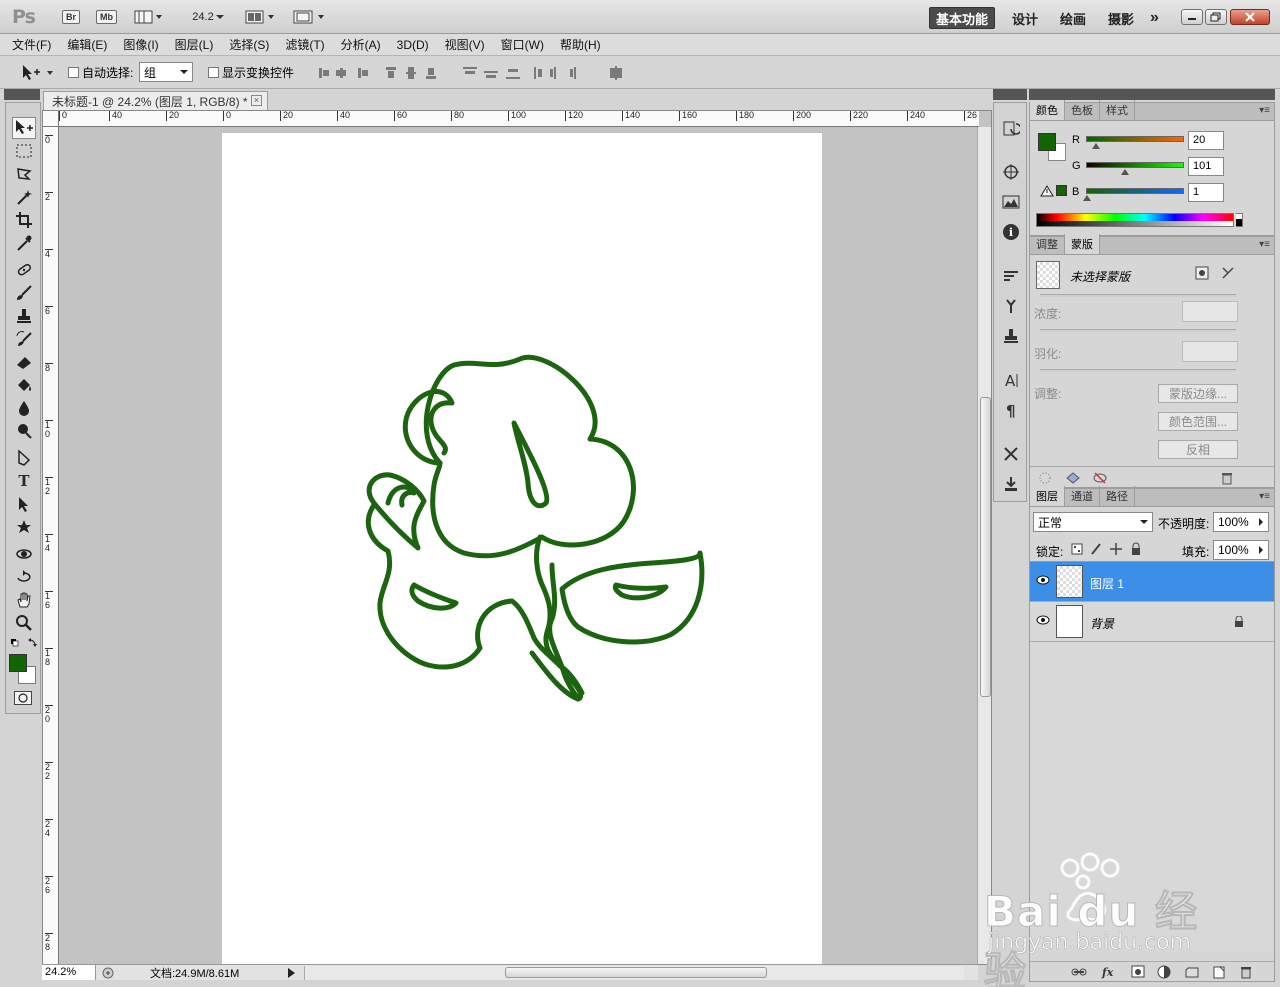 Image resolution: width=1280 pixels, height=987 pixels. I want to click on menu-select: 选择(S), so click(249, 44).